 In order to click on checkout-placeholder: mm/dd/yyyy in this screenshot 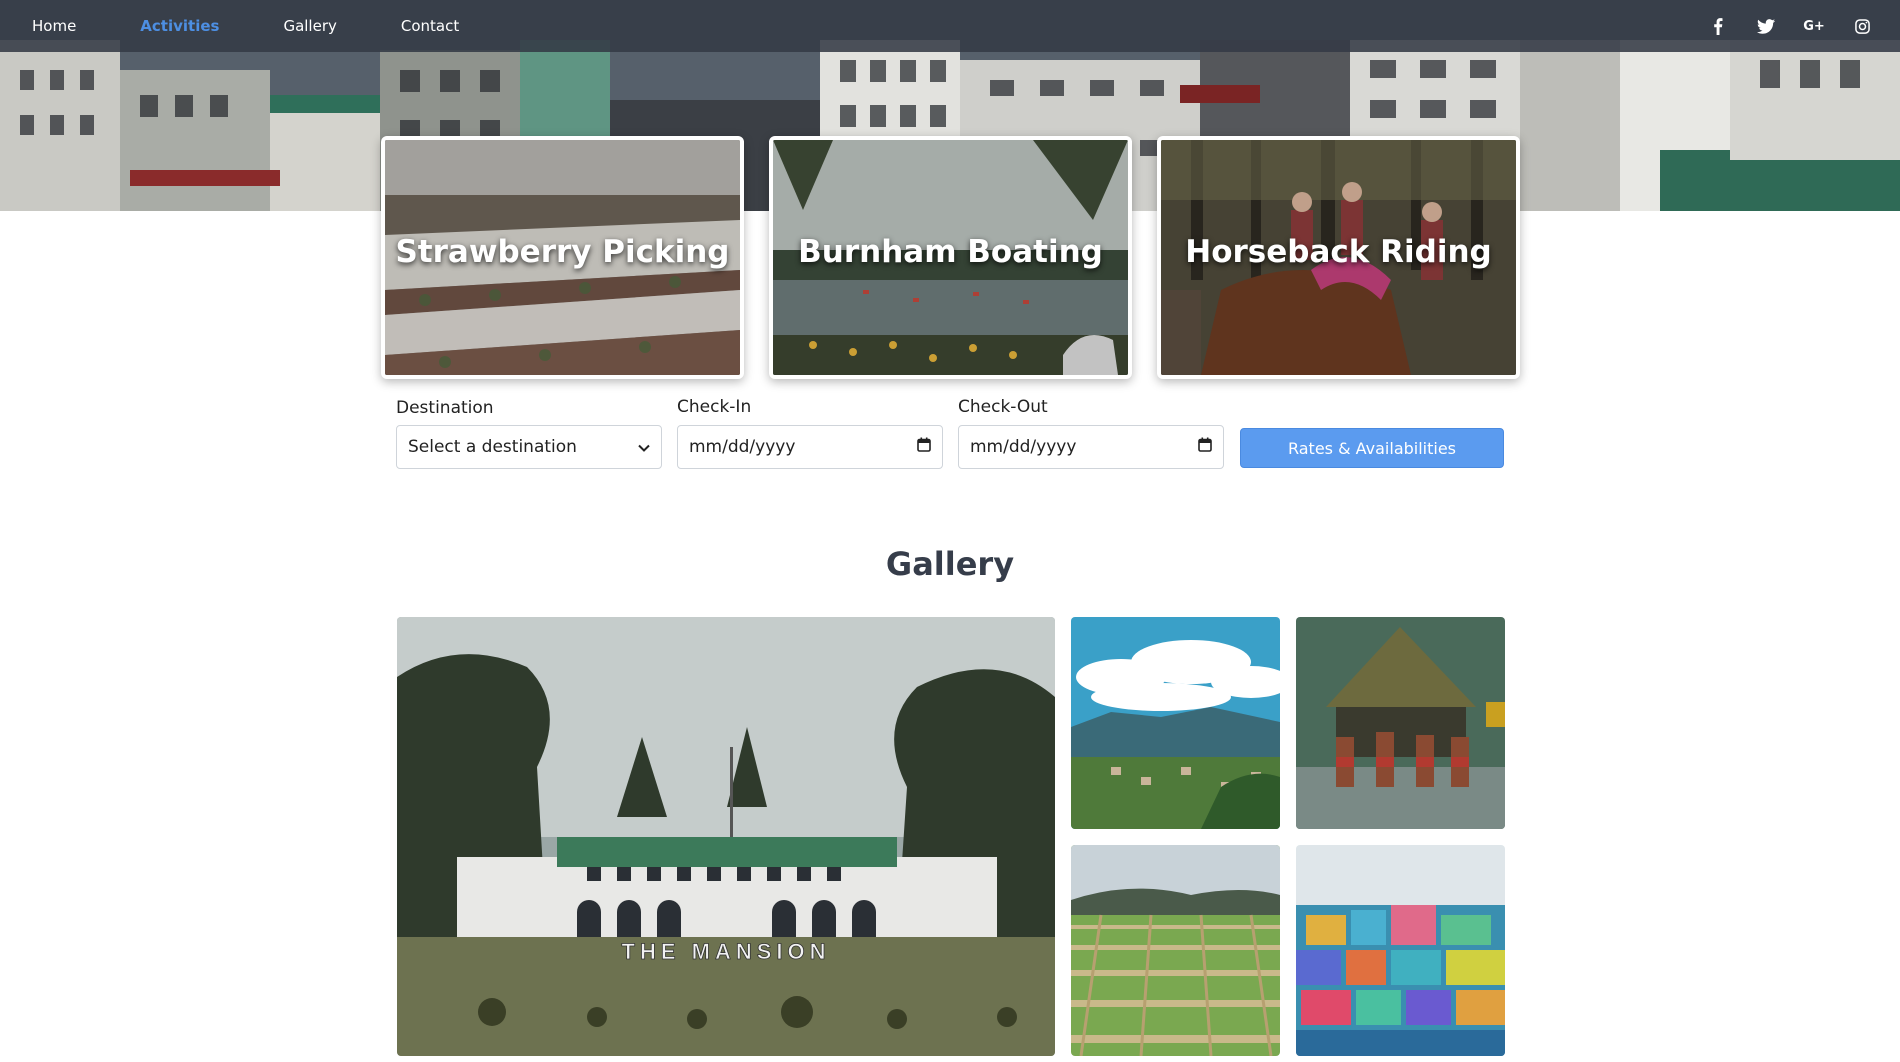, I will do `click(1023, 447)`.